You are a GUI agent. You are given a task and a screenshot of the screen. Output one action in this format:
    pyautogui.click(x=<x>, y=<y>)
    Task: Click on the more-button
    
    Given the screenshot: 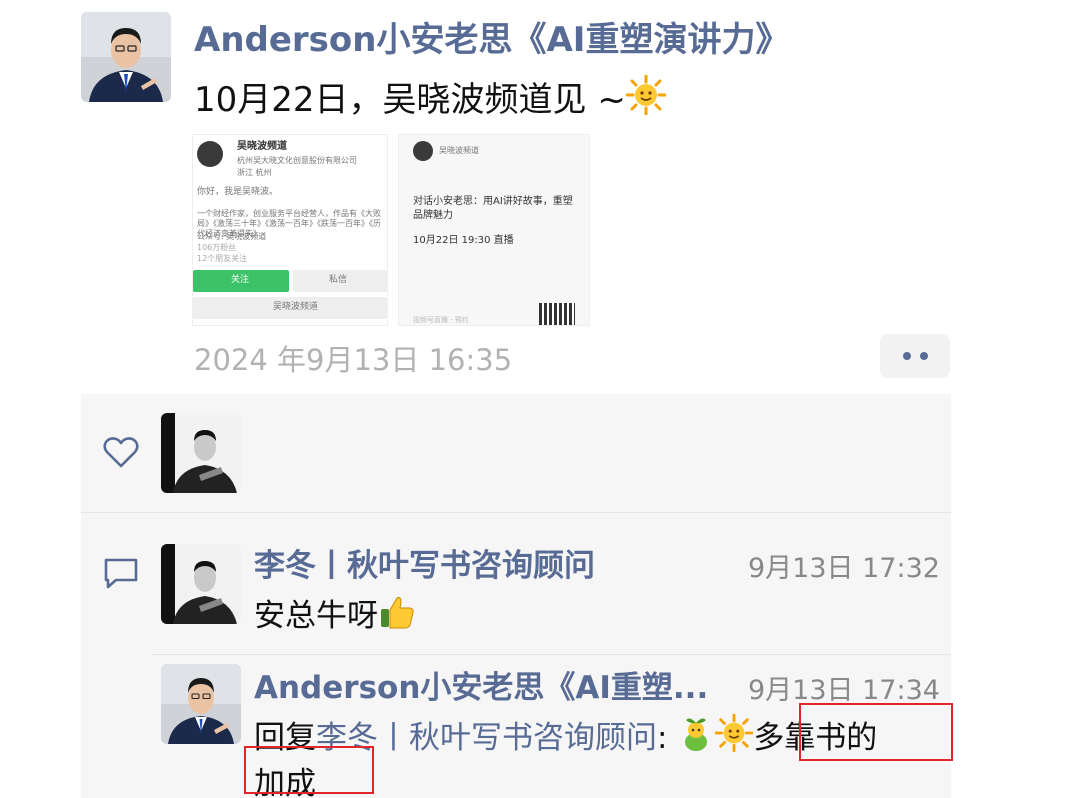 What is the action you would take?
    pyautogui.click(x=915, y=356)
    